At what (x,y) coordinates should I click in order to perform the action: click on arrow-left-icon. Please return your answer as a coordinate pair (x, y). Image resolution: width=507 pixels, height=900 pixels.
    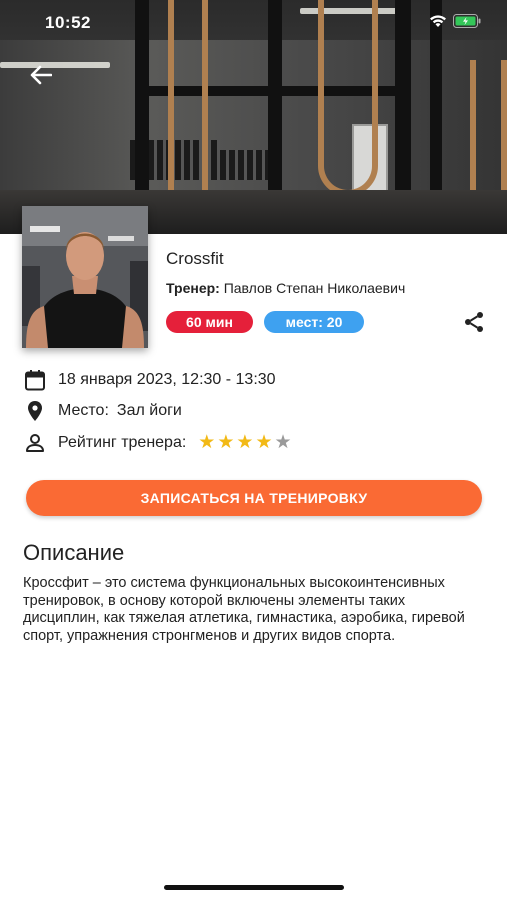
    Looking at the image, I should click on (41, 77).